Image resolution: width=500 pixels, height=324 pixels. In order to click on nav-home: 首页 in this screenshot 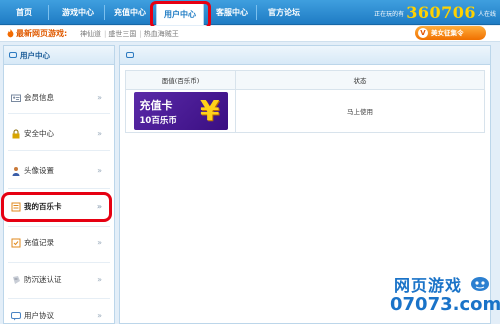, I will do `click(24, 12)`.